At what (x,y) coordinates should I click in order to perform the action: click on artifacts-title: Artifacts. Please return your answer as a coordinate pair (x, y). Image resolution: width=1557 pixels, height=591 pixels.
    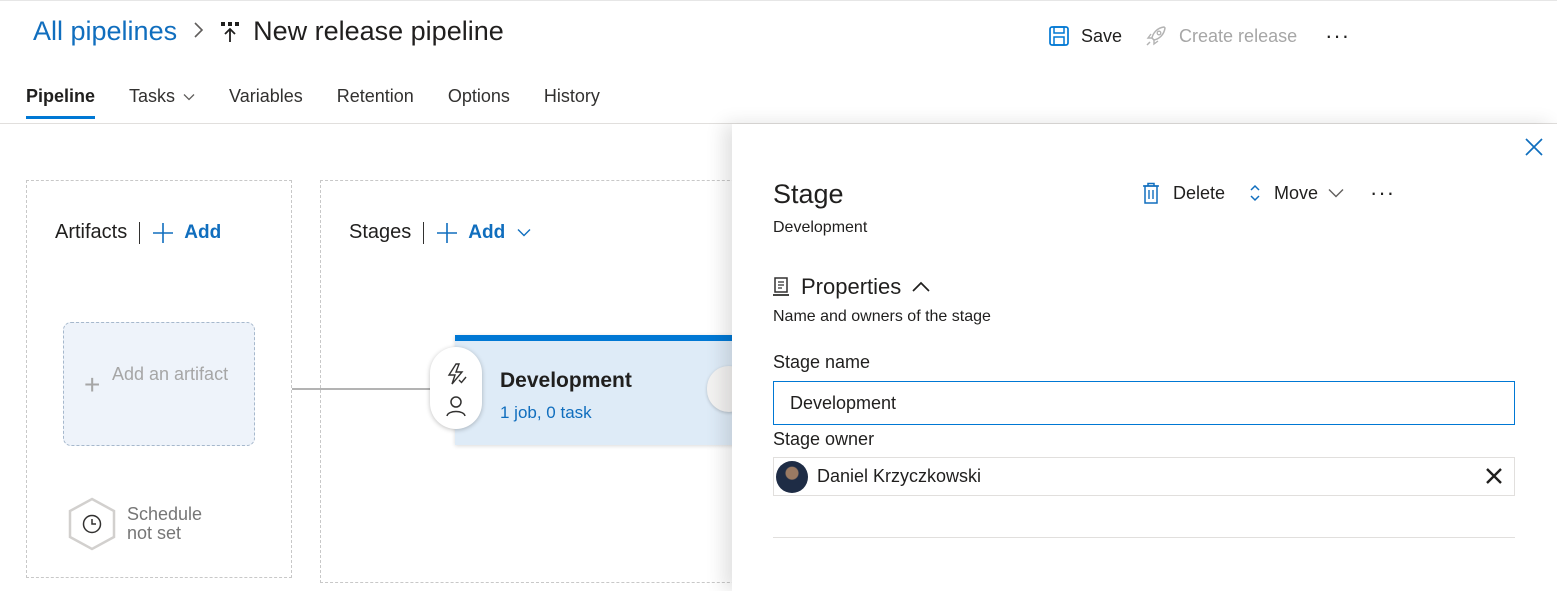
    Looking at the image, I should click on (91, 232).